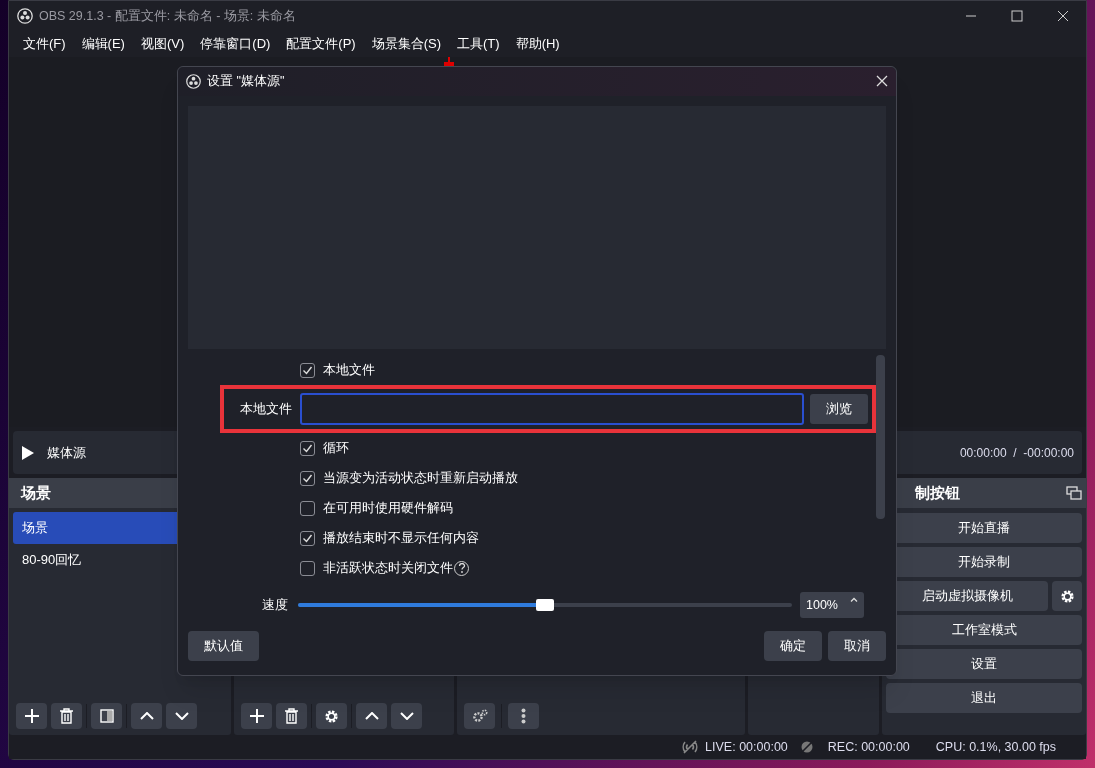 This screenshot has width=1095, height=768. I want to click on more-icon, so click(523, 716).